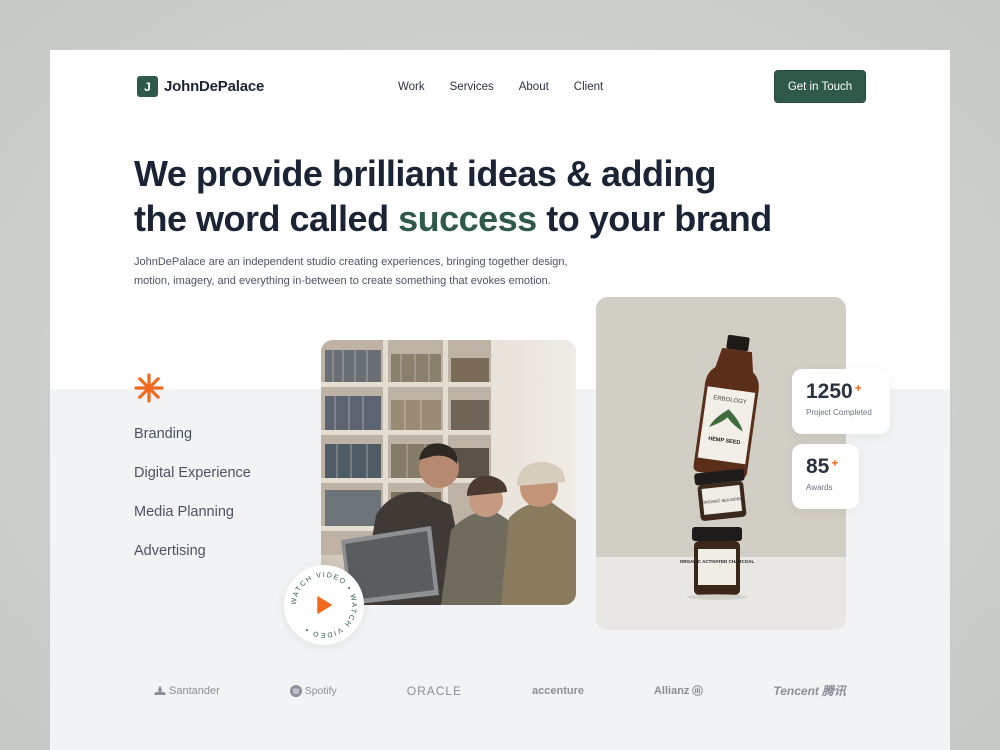  What do you see at coordinates (214, 86) in the screenshot?
I see `brand-name: JohnDePalace` at bounding box center [214, 86].